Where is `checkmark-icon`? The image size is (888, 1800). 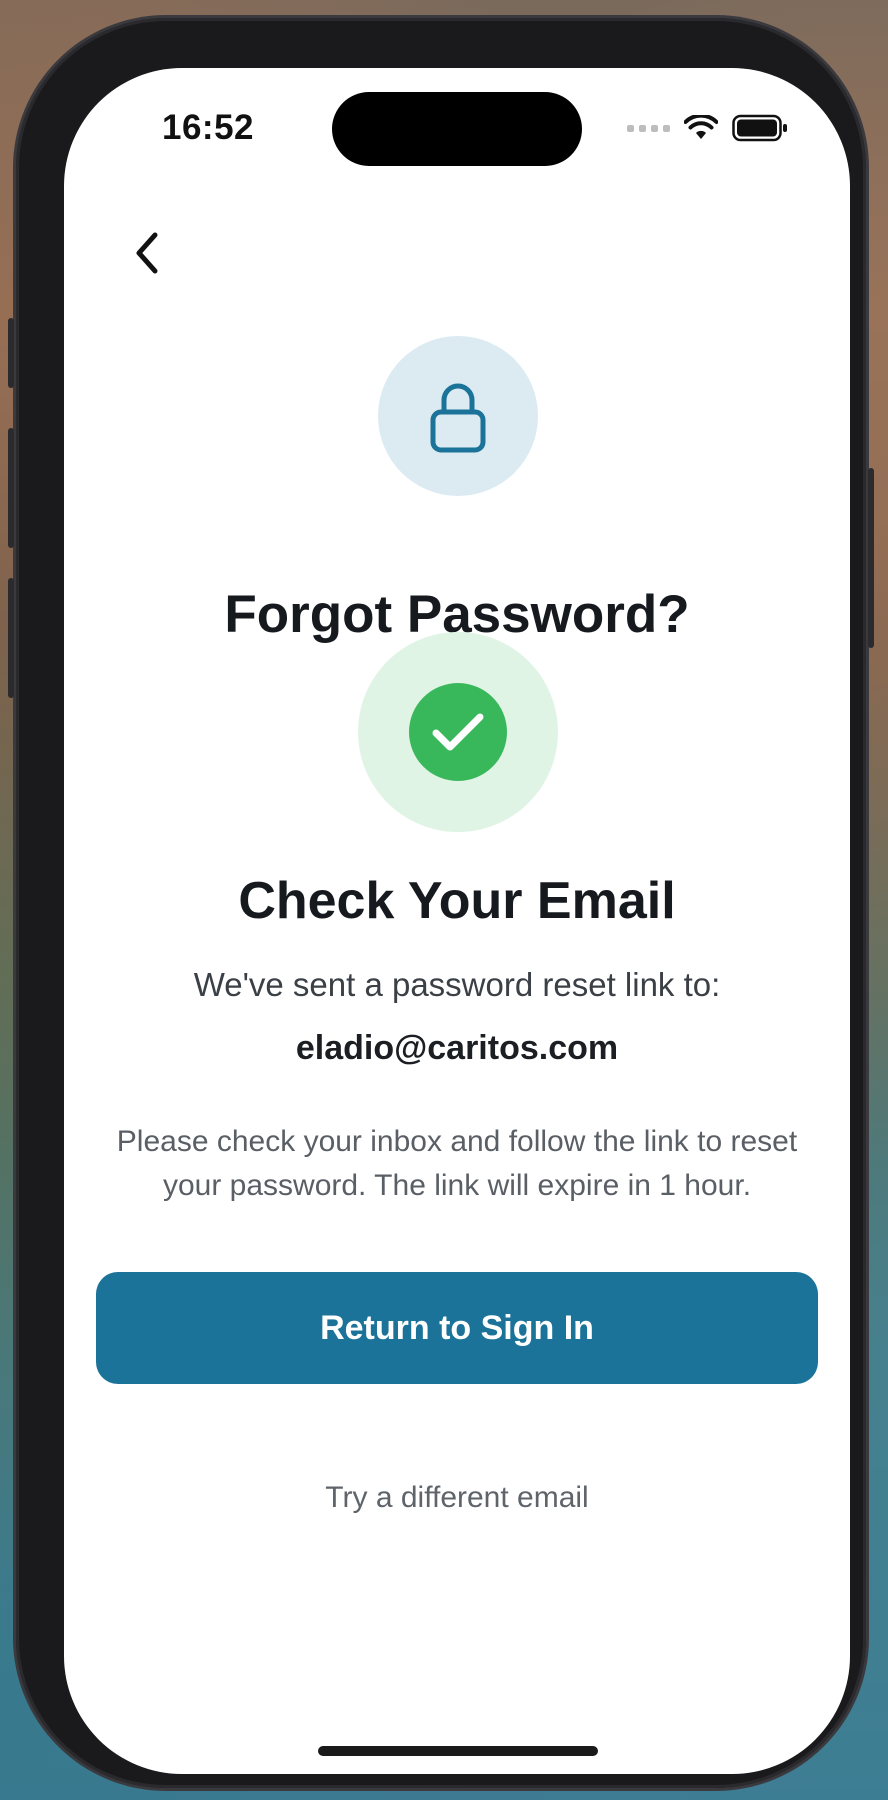 checkmark-icon is located at coordinates (458, 732).